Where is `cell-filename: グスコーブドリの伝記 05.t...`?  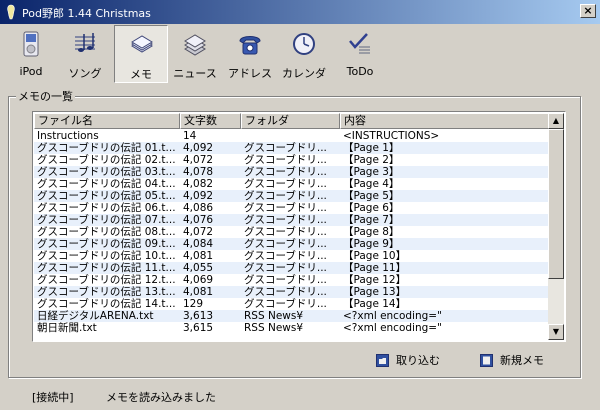
cell-filename: グスコーブドリの伝記 05.t... is located at coordinates (106, 196).